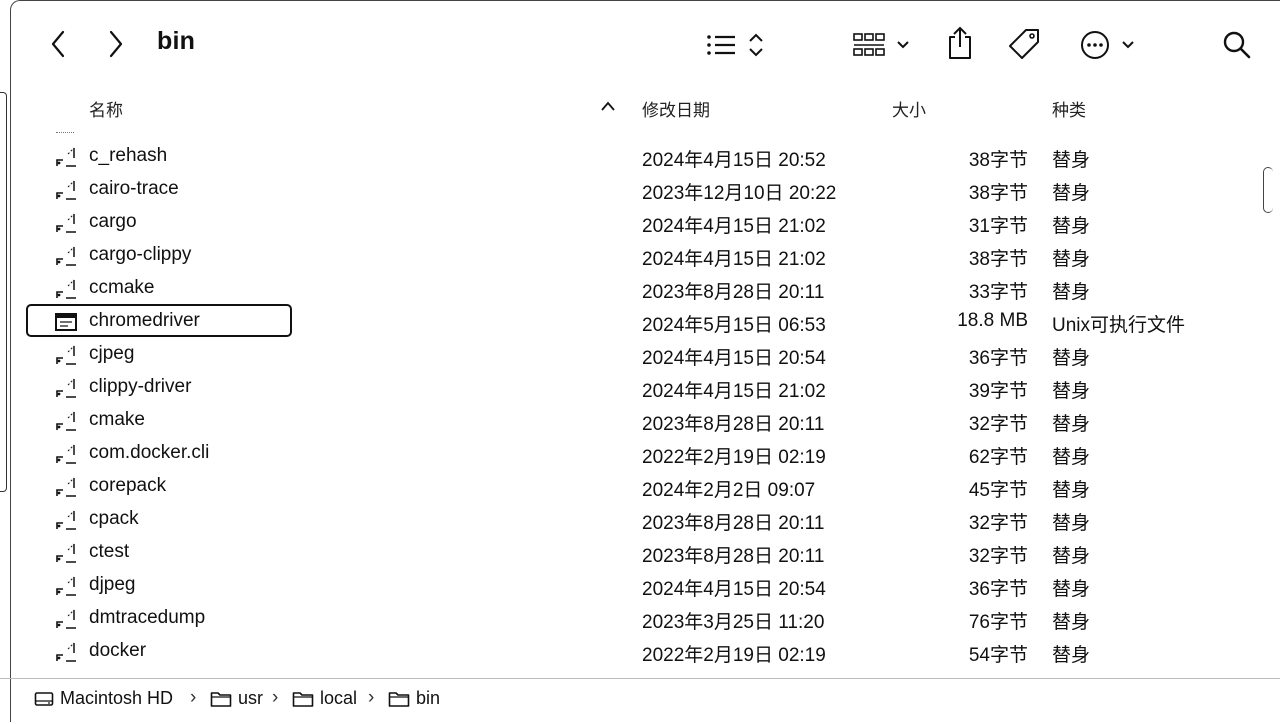 This screenshot has height=724, width=1280. Describe the element at coordinates (960, 43) in the screenshot. I see `share-button` at that location.